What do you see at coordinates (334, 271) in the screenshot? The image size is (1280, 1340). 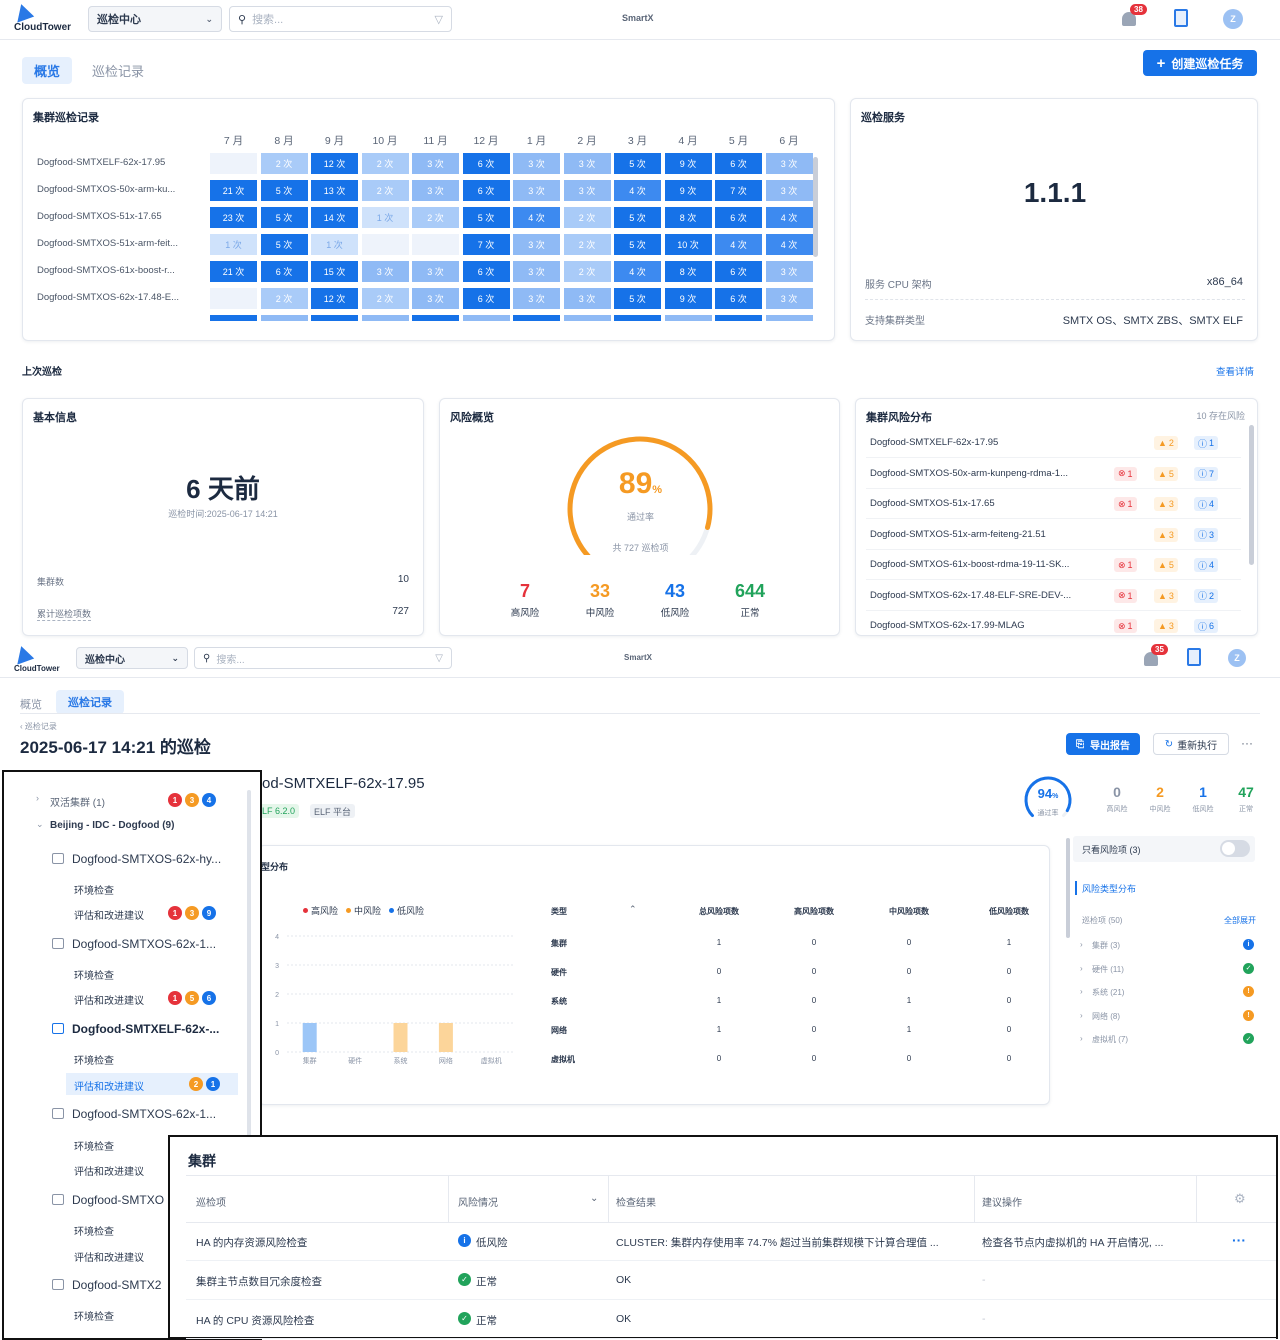 I see `heatmap-cell: 15 次` at bounding box center [334, 271].